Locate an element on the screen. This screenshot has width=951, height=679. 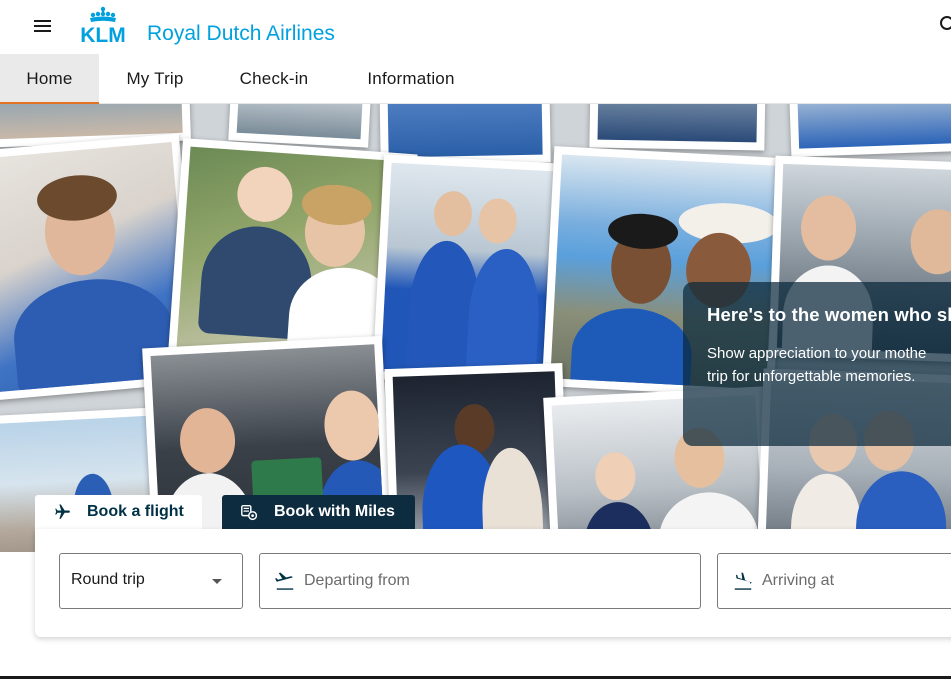
nav-item-home: Home is located at coordinates (49, 79).